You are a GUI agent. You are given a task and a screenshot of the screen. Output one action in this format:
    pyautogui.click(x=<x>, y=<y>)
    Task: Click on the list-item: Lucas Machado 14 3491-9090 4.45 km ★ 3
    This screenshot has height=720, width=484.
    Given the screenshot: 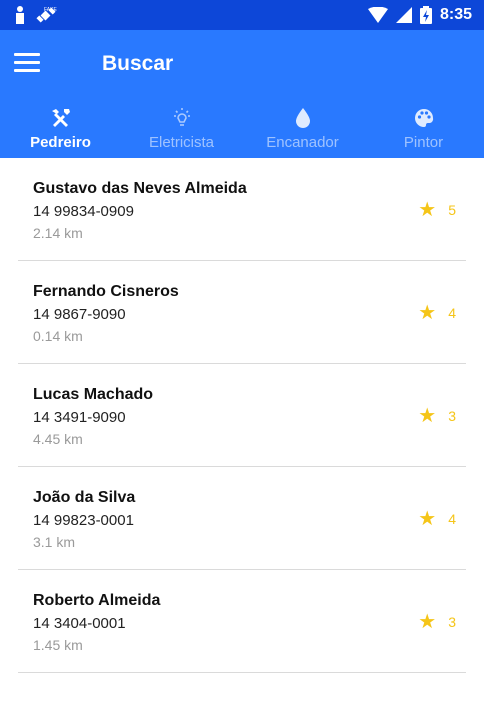 What is the action you would take?
    pyautogui.click(x=242, y=415)
    